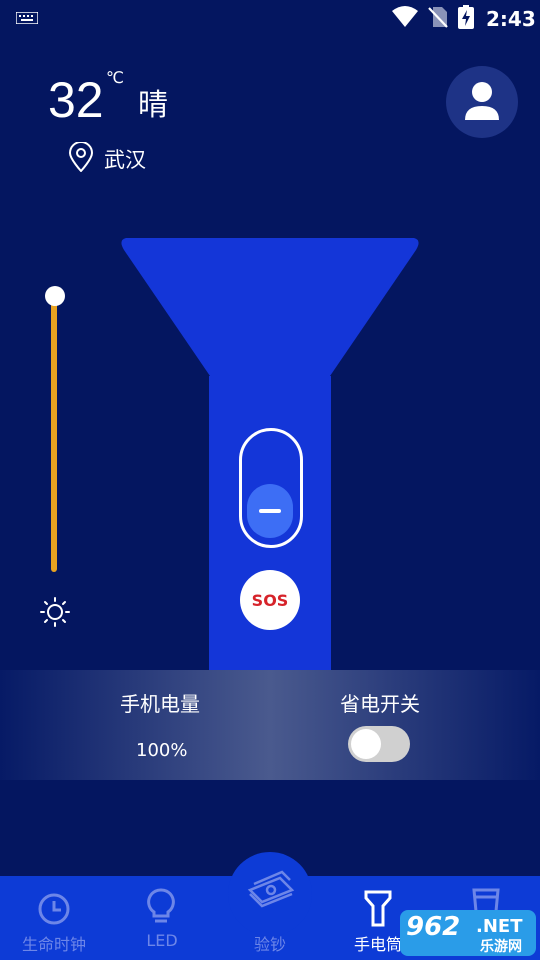 The width and height of the screenshot is (540, 960). What do you see at coordinates (115, 77) in the screenshot?
I see `temperature-unit: ℃` at bounding box center [115, 77].